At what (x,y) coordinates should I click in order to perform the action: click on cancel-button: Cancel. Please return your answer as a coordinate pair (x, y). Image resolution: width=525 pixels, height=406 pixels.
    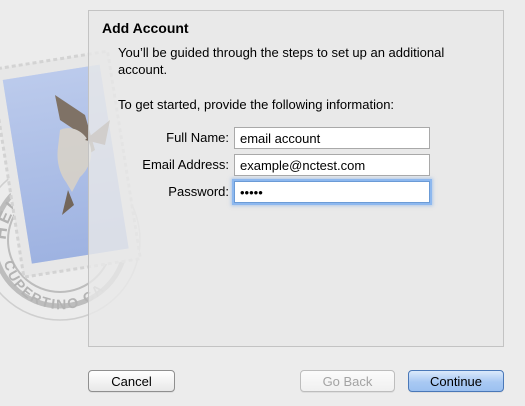
    Looking at the image, I should click on (131, 381).